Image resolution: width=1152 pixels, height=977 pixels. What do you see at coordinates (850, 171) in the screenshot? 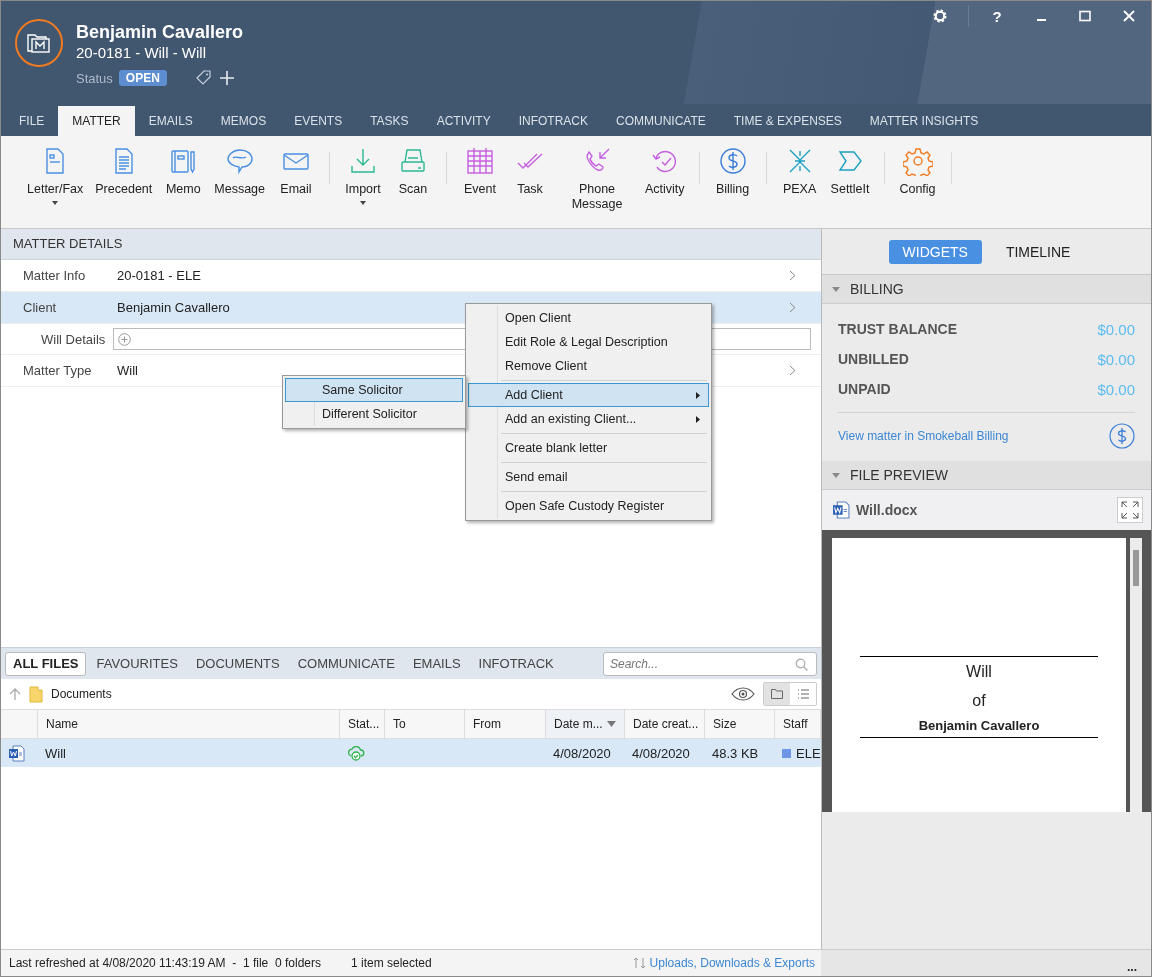
I see `ribbon-button: SettleIt` at bounding box center [850, 171].